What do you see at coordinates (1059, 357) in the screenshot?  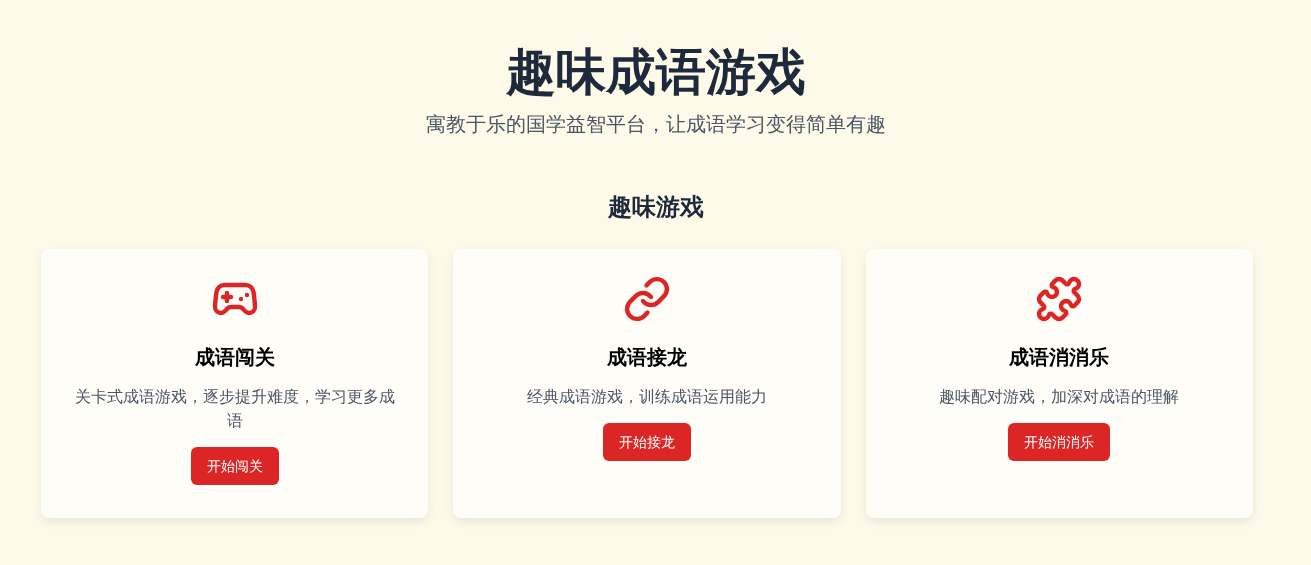 I see `game-title: 成语消消乐` at bounding box center [1059, 357].